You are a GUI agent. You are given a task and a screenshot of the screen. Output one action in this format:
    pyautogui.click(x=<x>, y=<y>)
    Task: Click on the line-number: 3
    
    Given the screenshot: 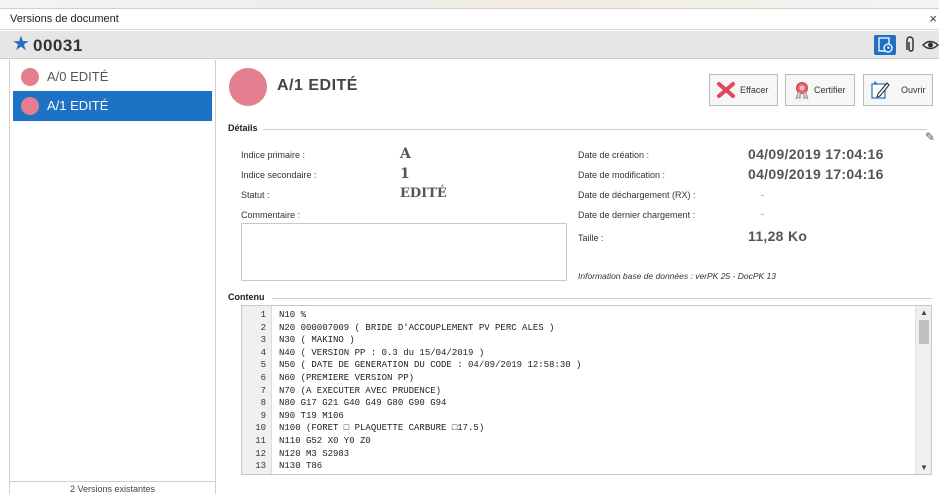 What is the action you would take?
    pyautogui.click(x=263, y=340)
    